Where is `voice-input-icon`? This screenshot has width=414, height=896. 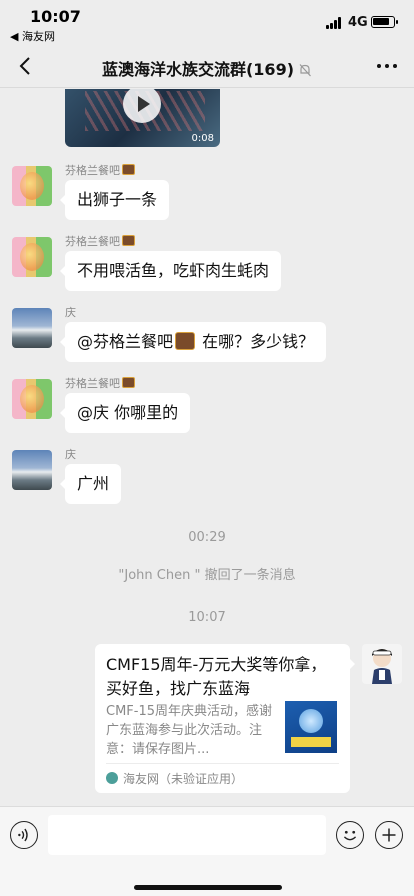
voice-input-icon is located at coordinates (24, 835).